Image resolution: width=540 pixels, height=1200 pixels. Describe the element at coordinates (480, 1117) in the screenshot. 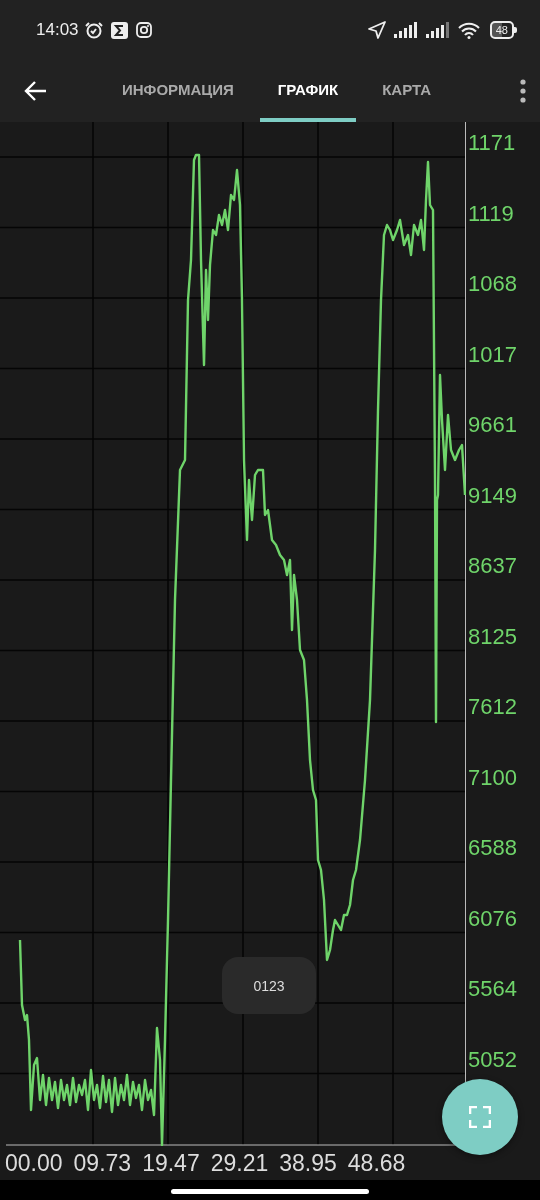

I see `fullscreen-icon` at that location.